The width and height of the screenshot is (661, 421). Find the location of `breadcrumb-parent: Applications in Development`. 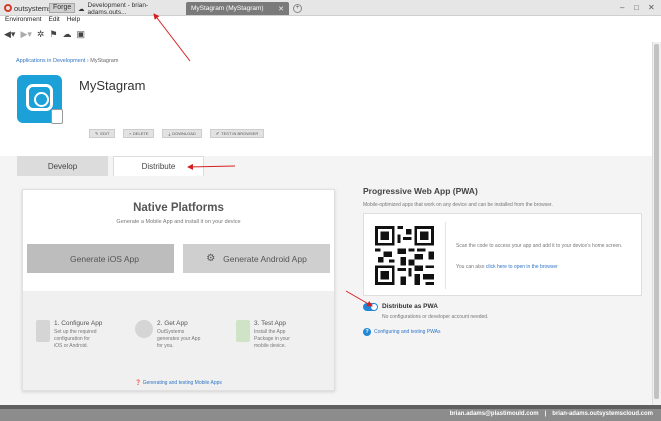

breadcrumb-parent: Applications in Development is located at coordinates (50, 61).